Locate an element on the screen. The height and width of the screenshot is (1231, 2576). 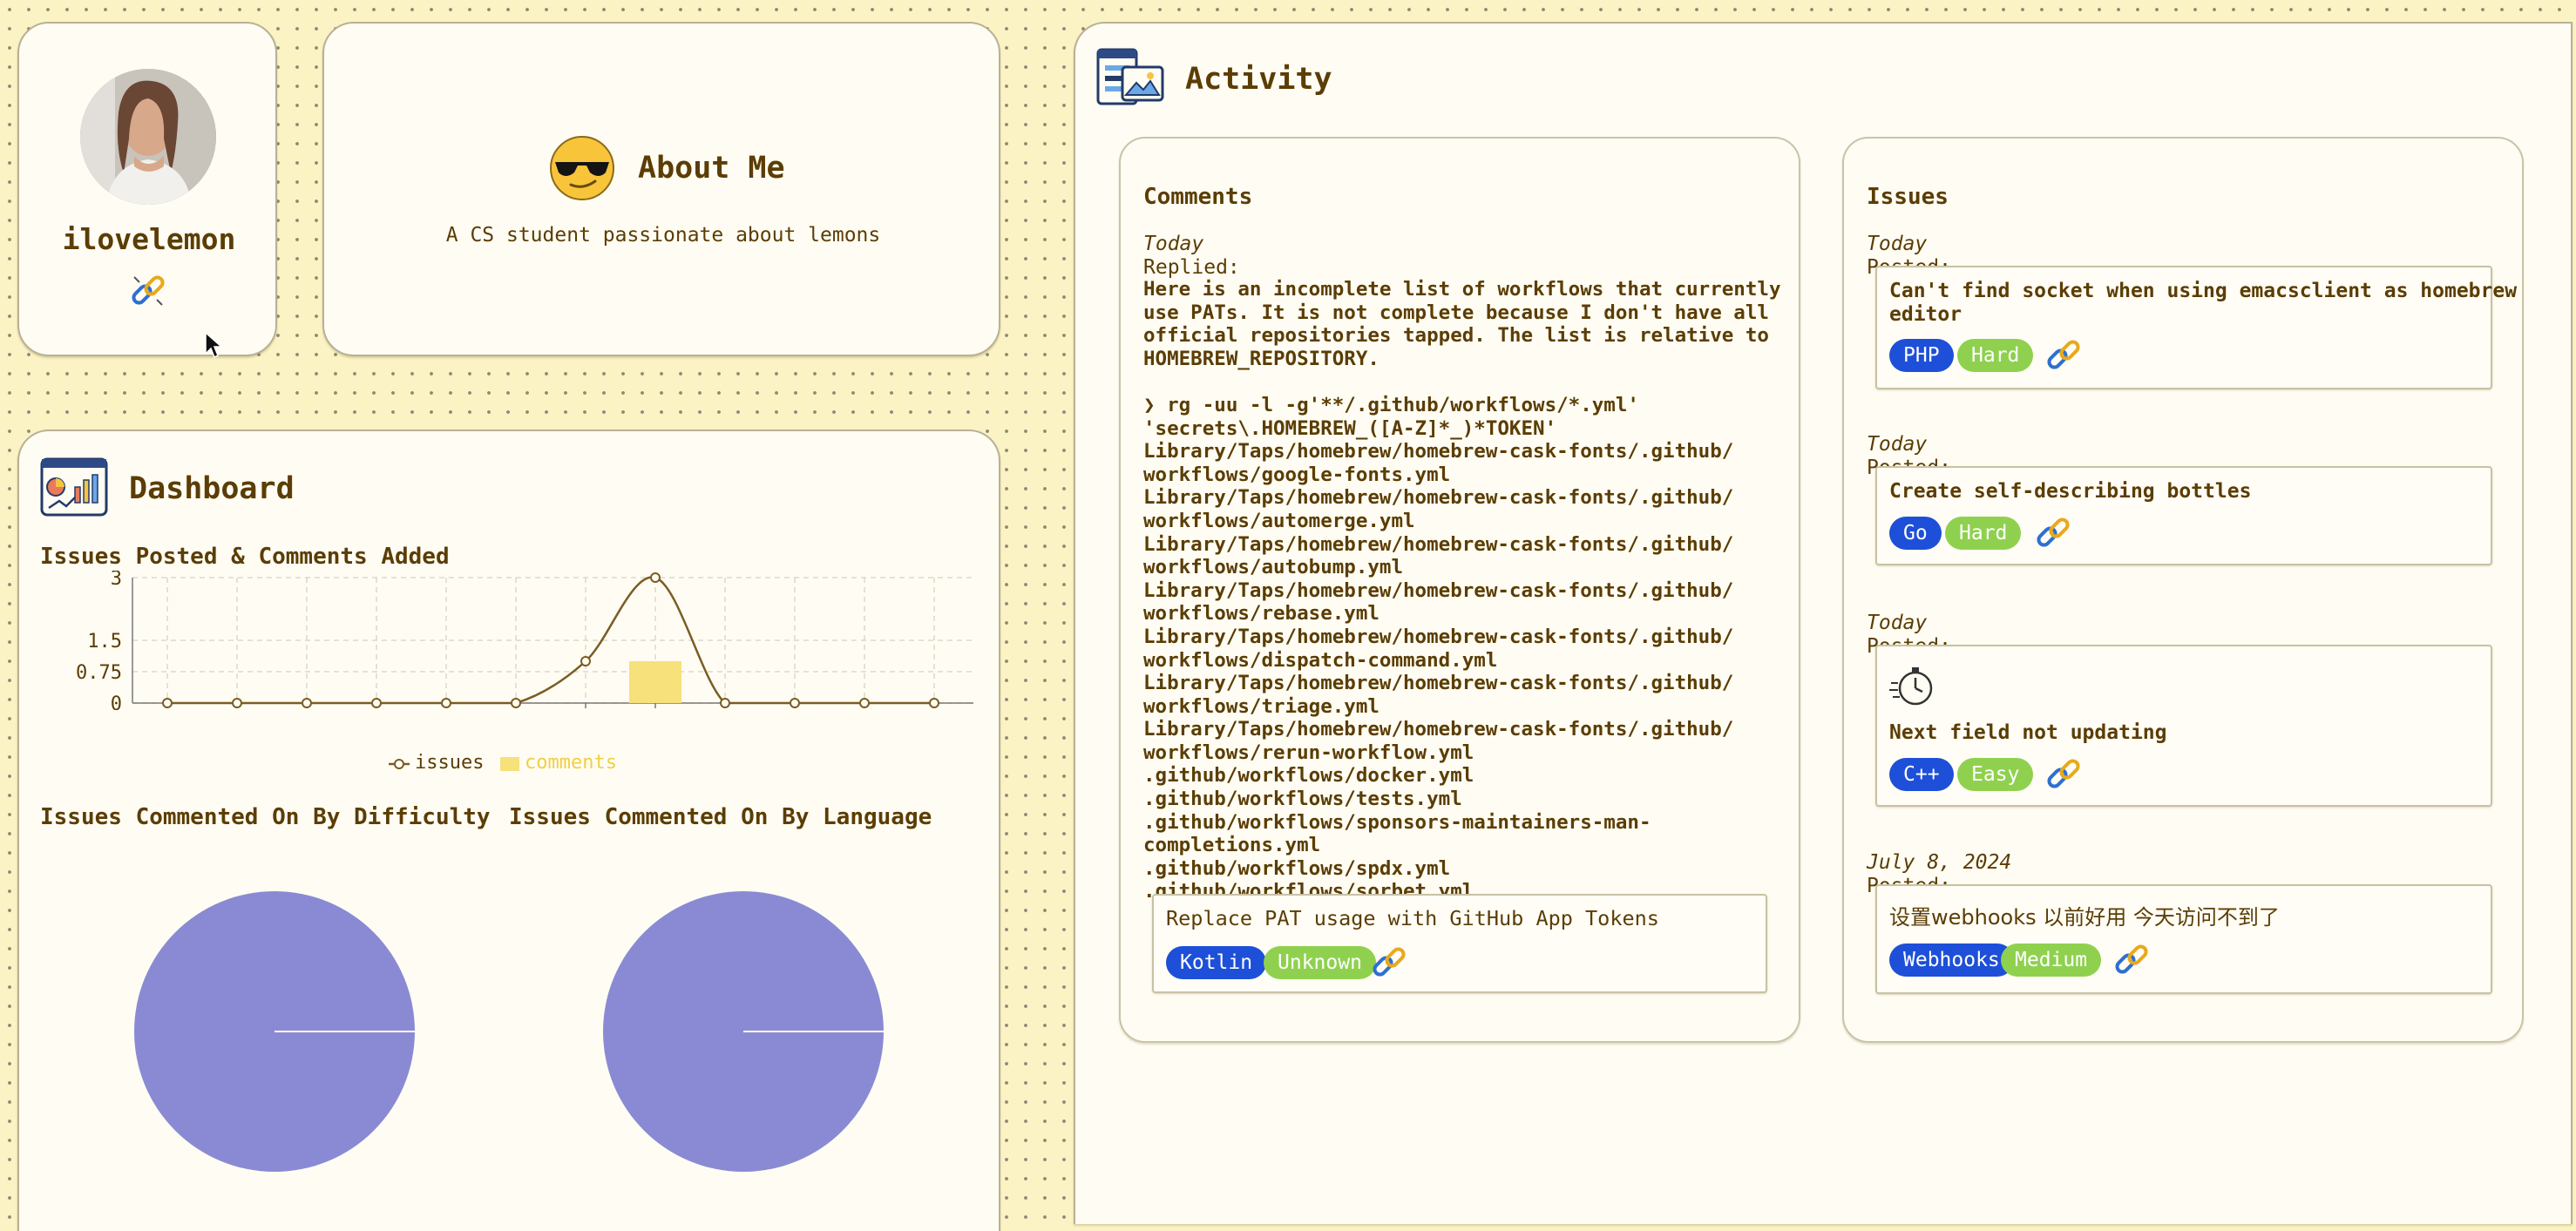
comments-bar is located at coordinates (655, 682).